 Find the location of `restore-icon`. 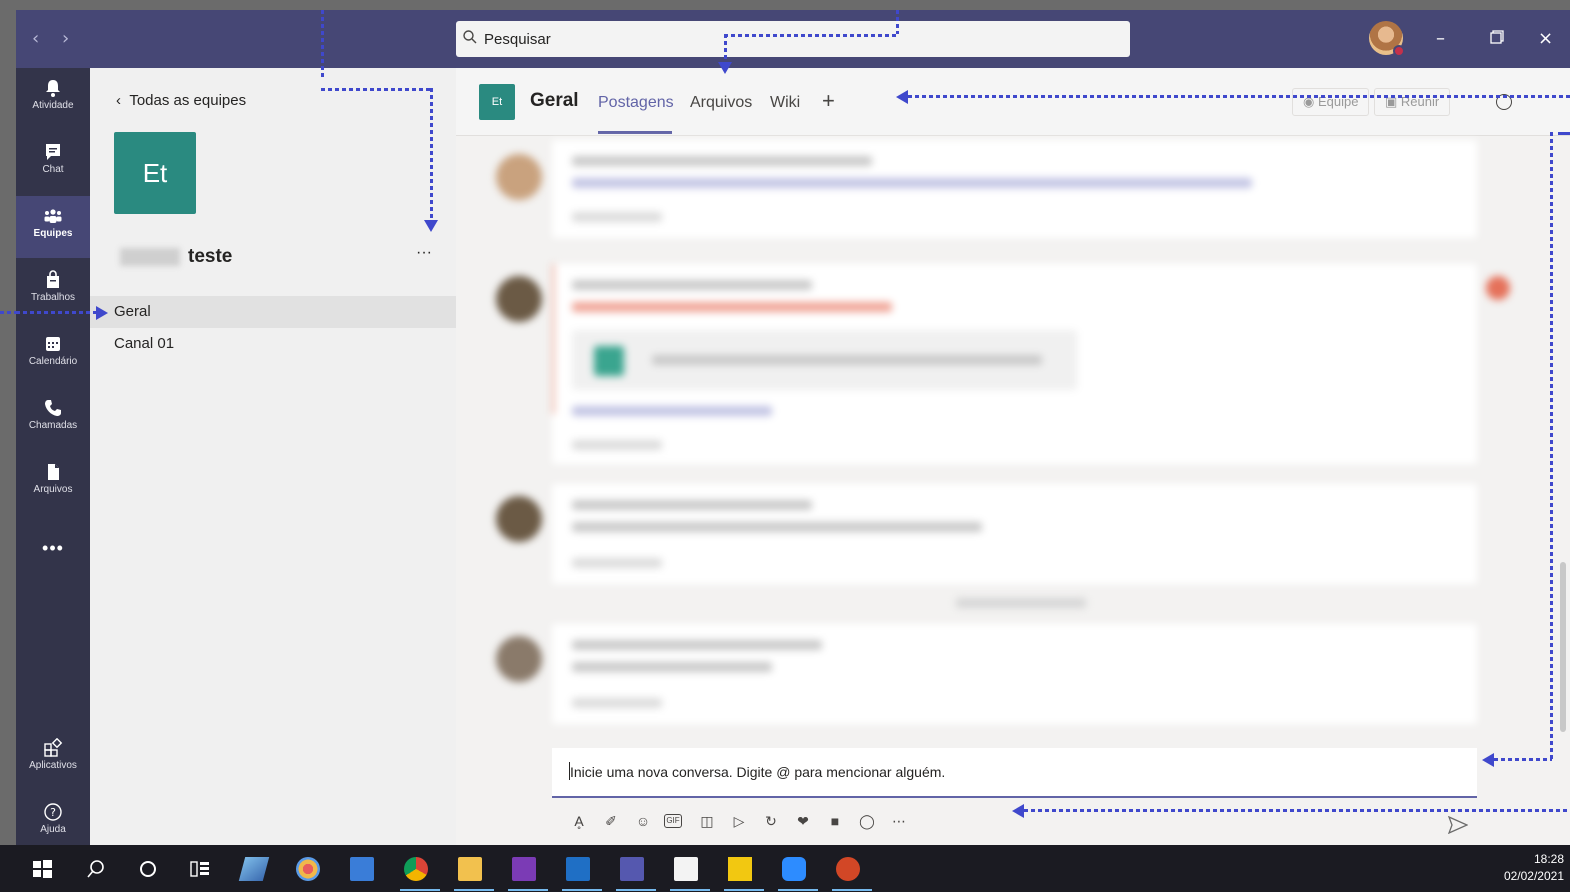

restore-icon is located at coordinates (1497, 37).